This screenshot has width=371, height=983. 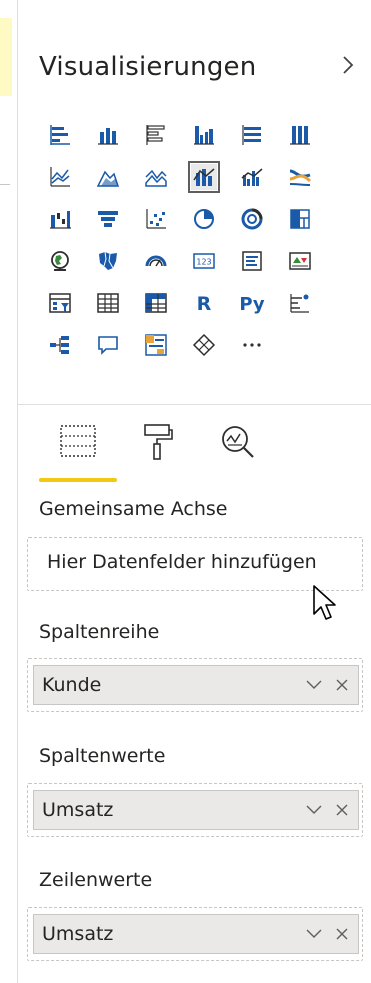 I want to click on pane-tabs, so click(x=158, y=447).